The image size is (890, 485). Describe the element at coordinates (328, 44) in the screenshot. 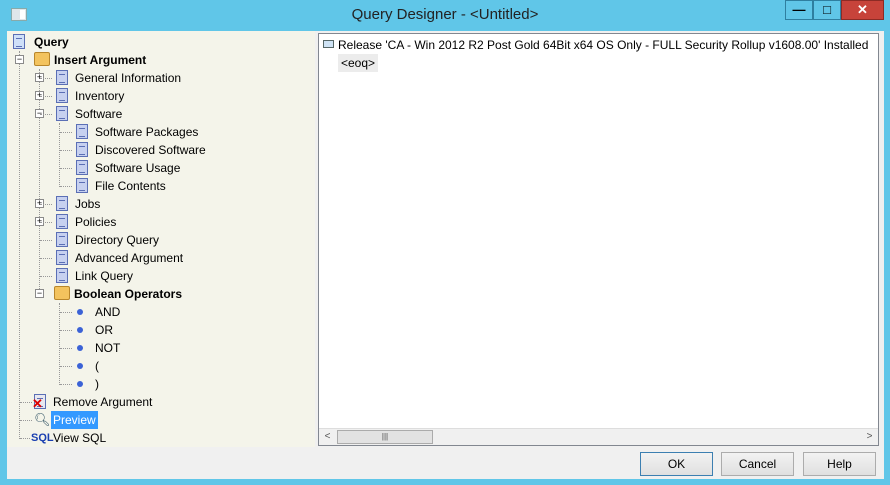

I see `argument-icon` at that location.